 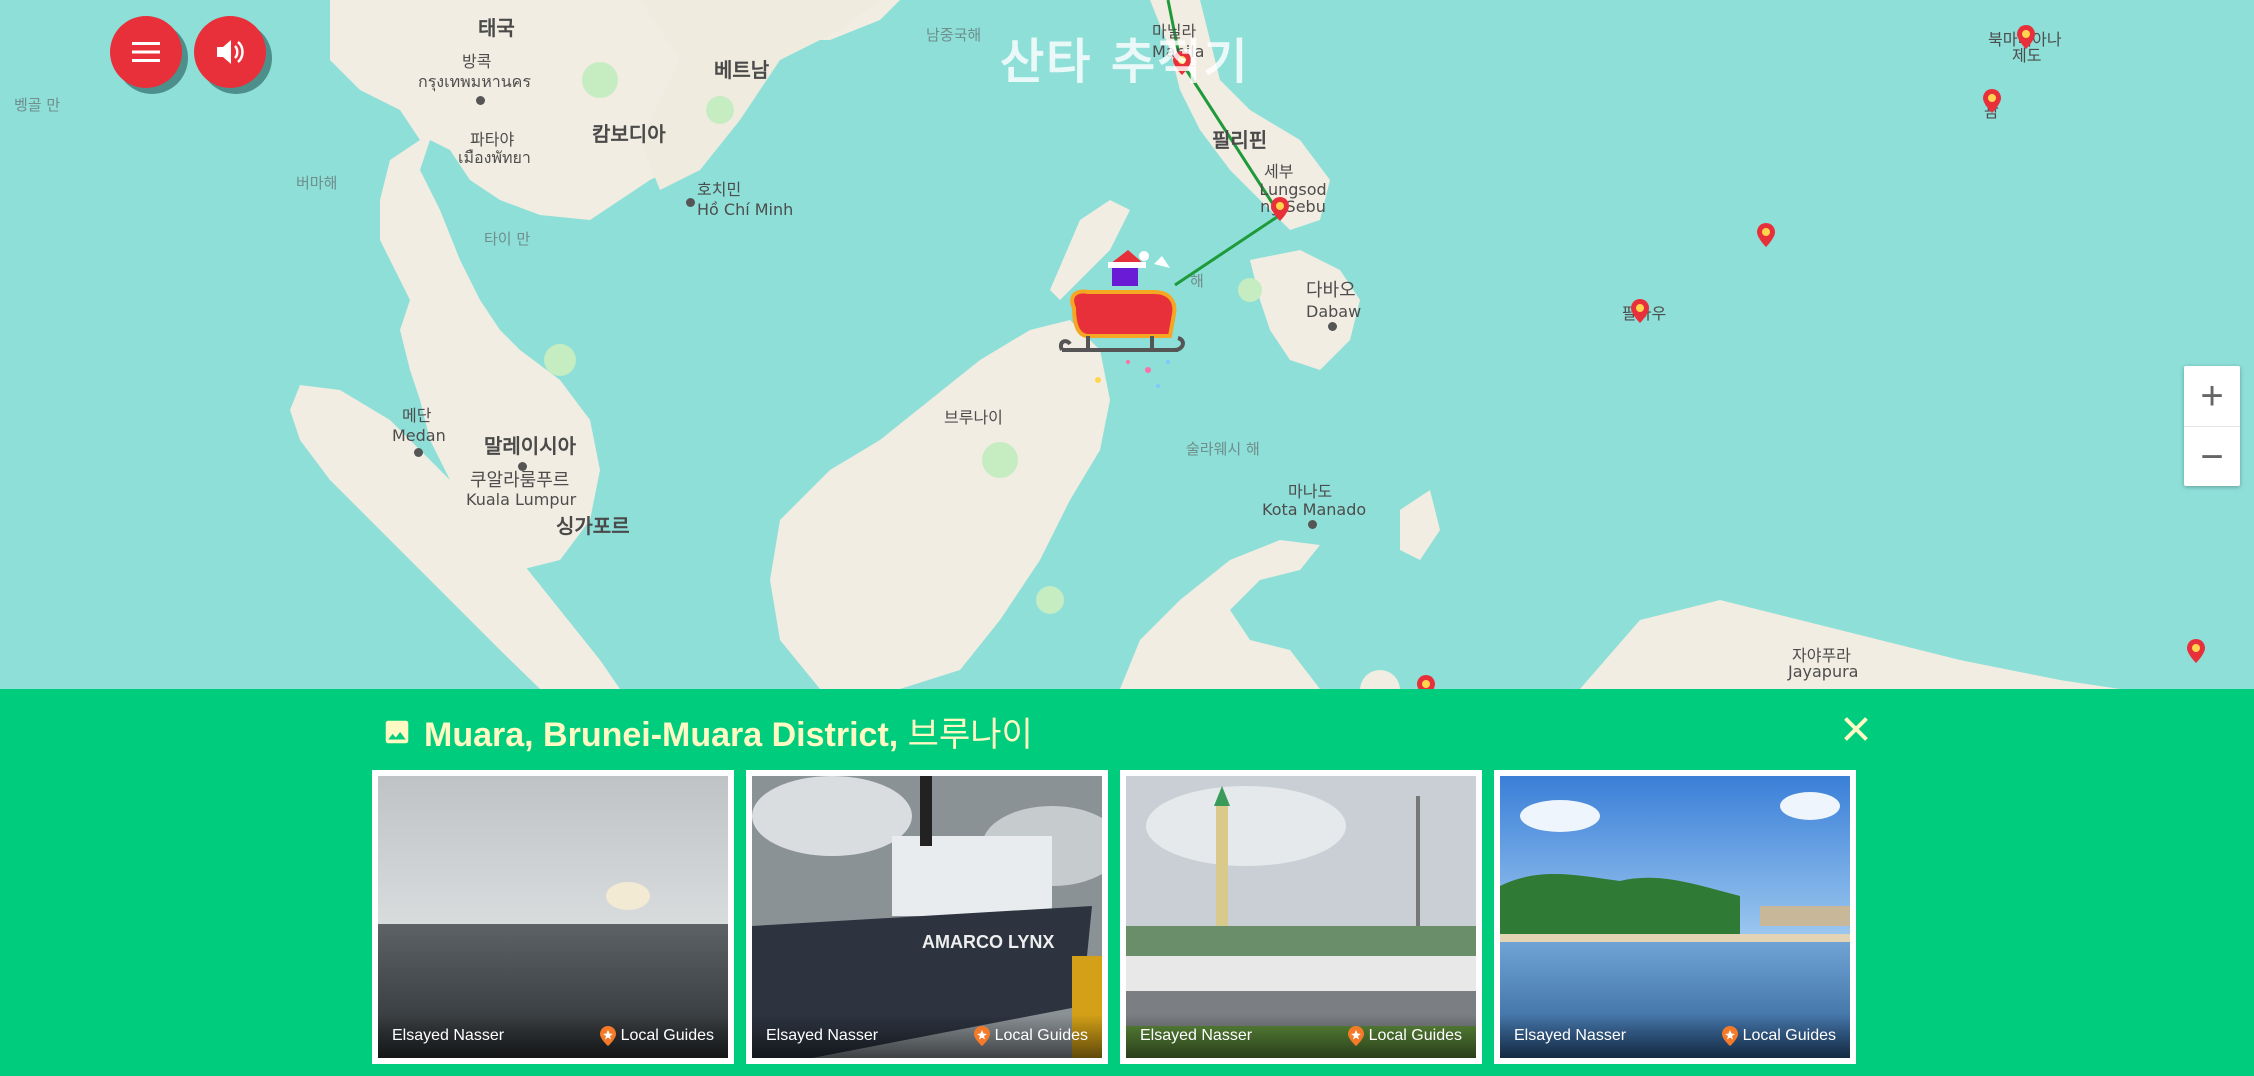 I want to click on sound-button, so click(x=230, y=52).